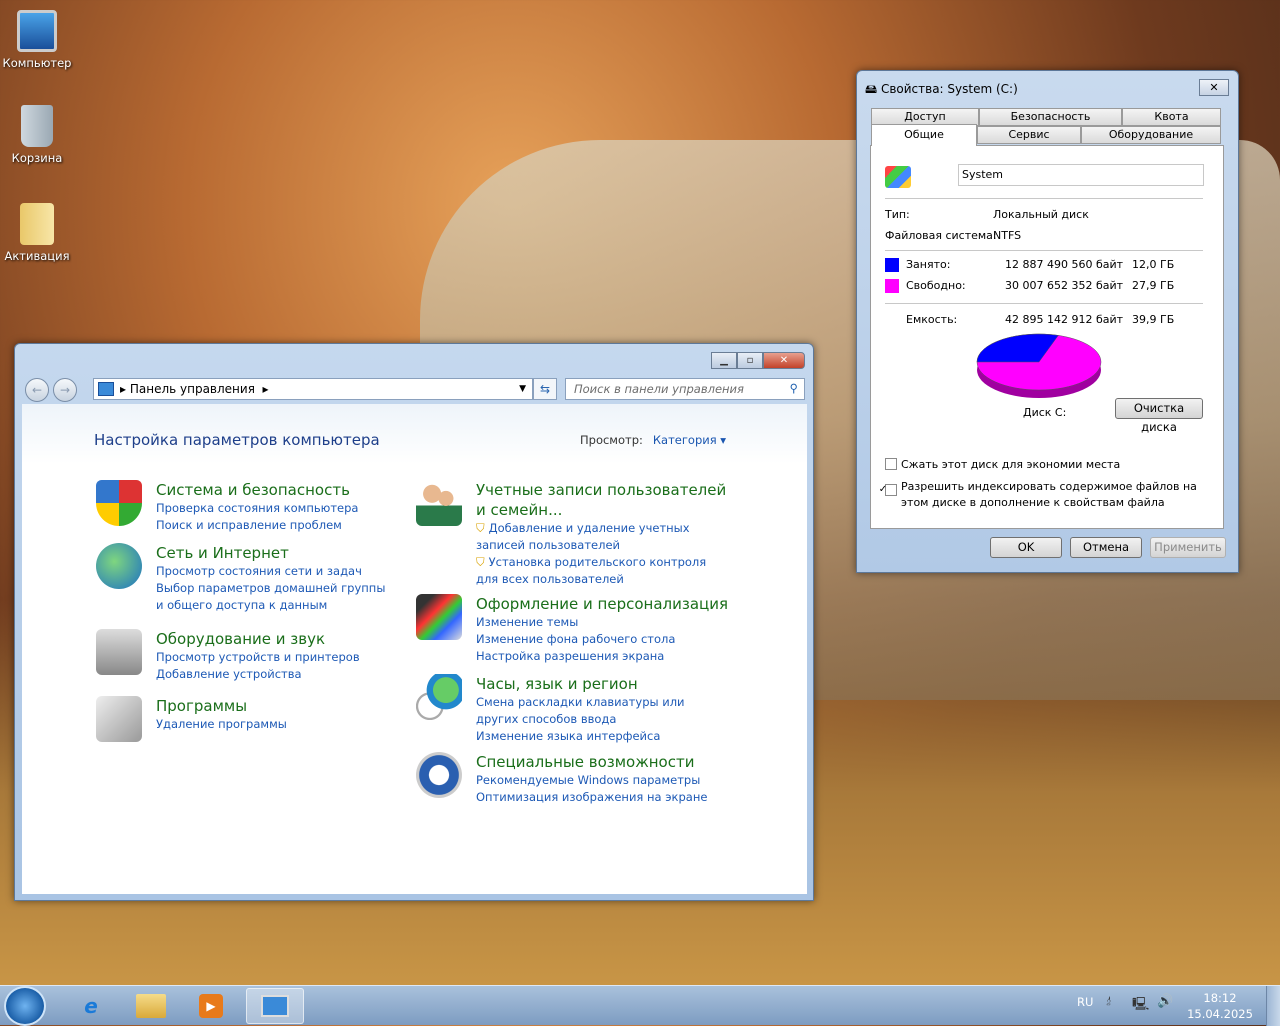 Image resolution: width=1280 pixels, height=1026 pixels. I want to click on tab-service: Сервис, so click(1029, 135).